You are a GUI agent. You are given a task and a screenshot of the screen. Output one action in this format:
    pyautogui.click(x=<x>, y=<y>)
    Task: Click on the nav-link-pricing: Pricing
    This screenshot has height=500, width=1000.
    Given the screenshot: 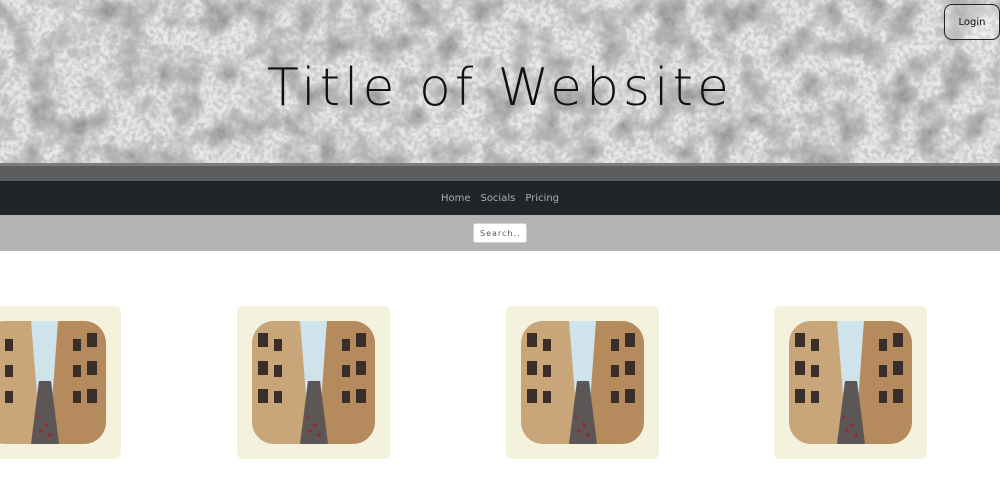 What is the action you would take?
    pyautogui.click(x=542, y=198)
    